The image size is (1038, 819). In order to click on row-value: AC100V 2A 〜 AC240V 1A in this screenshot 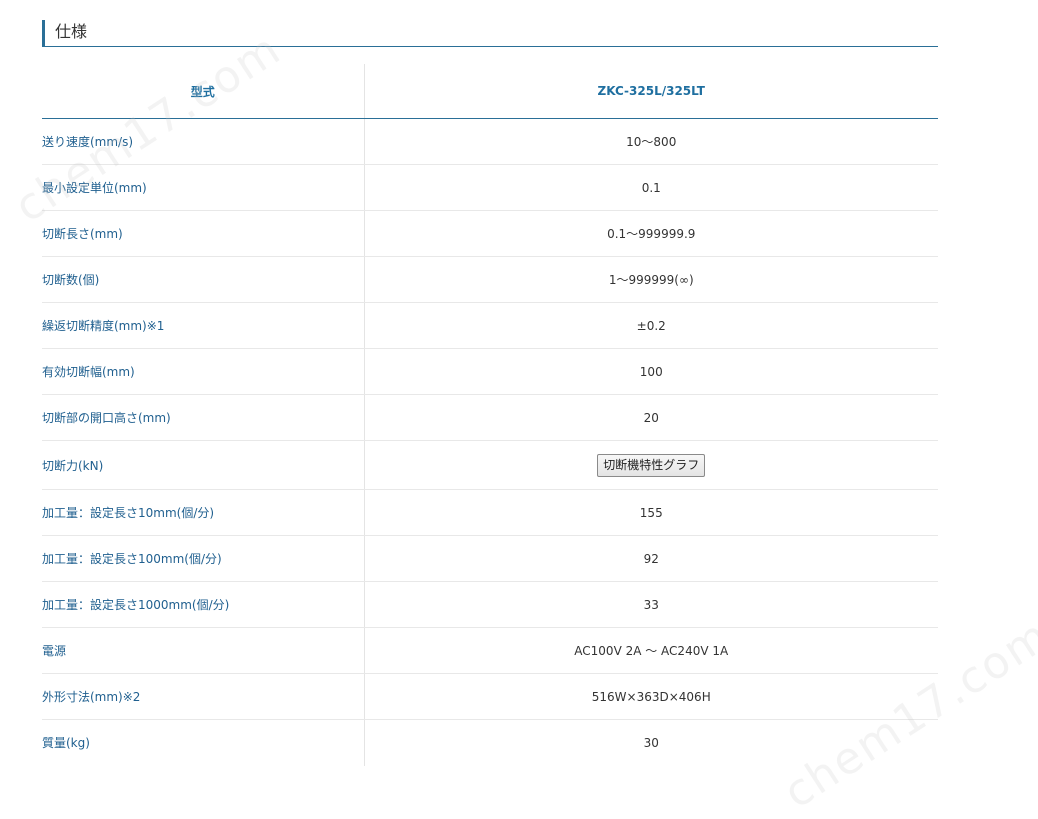, I will do `click(651, 650)`.